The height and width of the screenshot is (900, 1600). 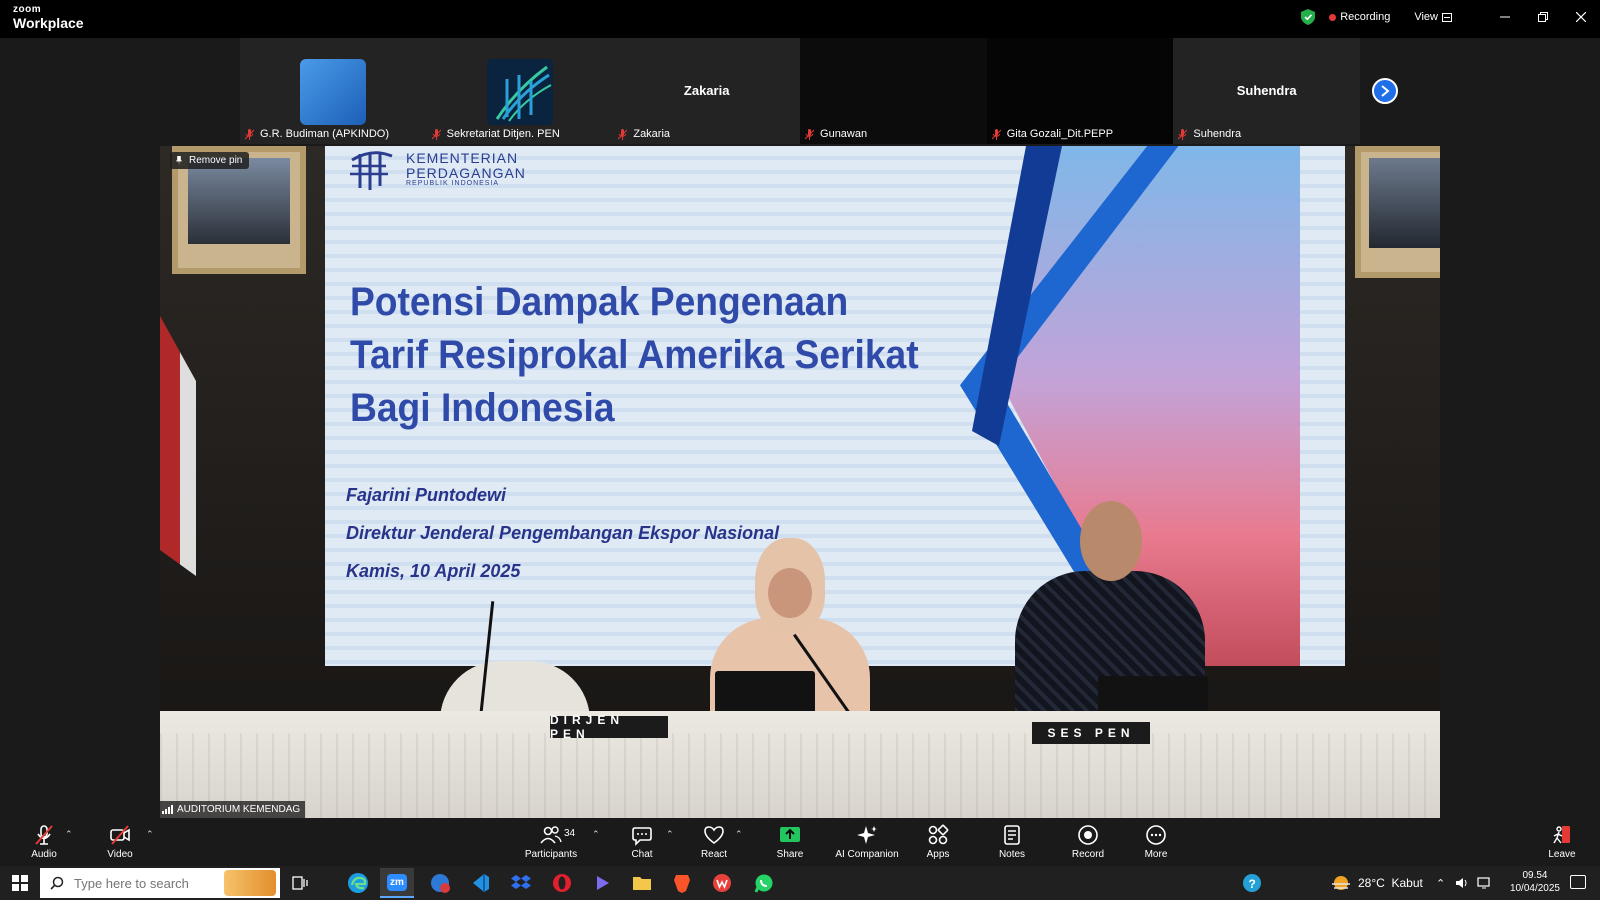 What do you see at coordinates (482, 408) in the screenshot?
I see `slide-title-line: Bagi Indonesia` at bounding box center [482, 408].